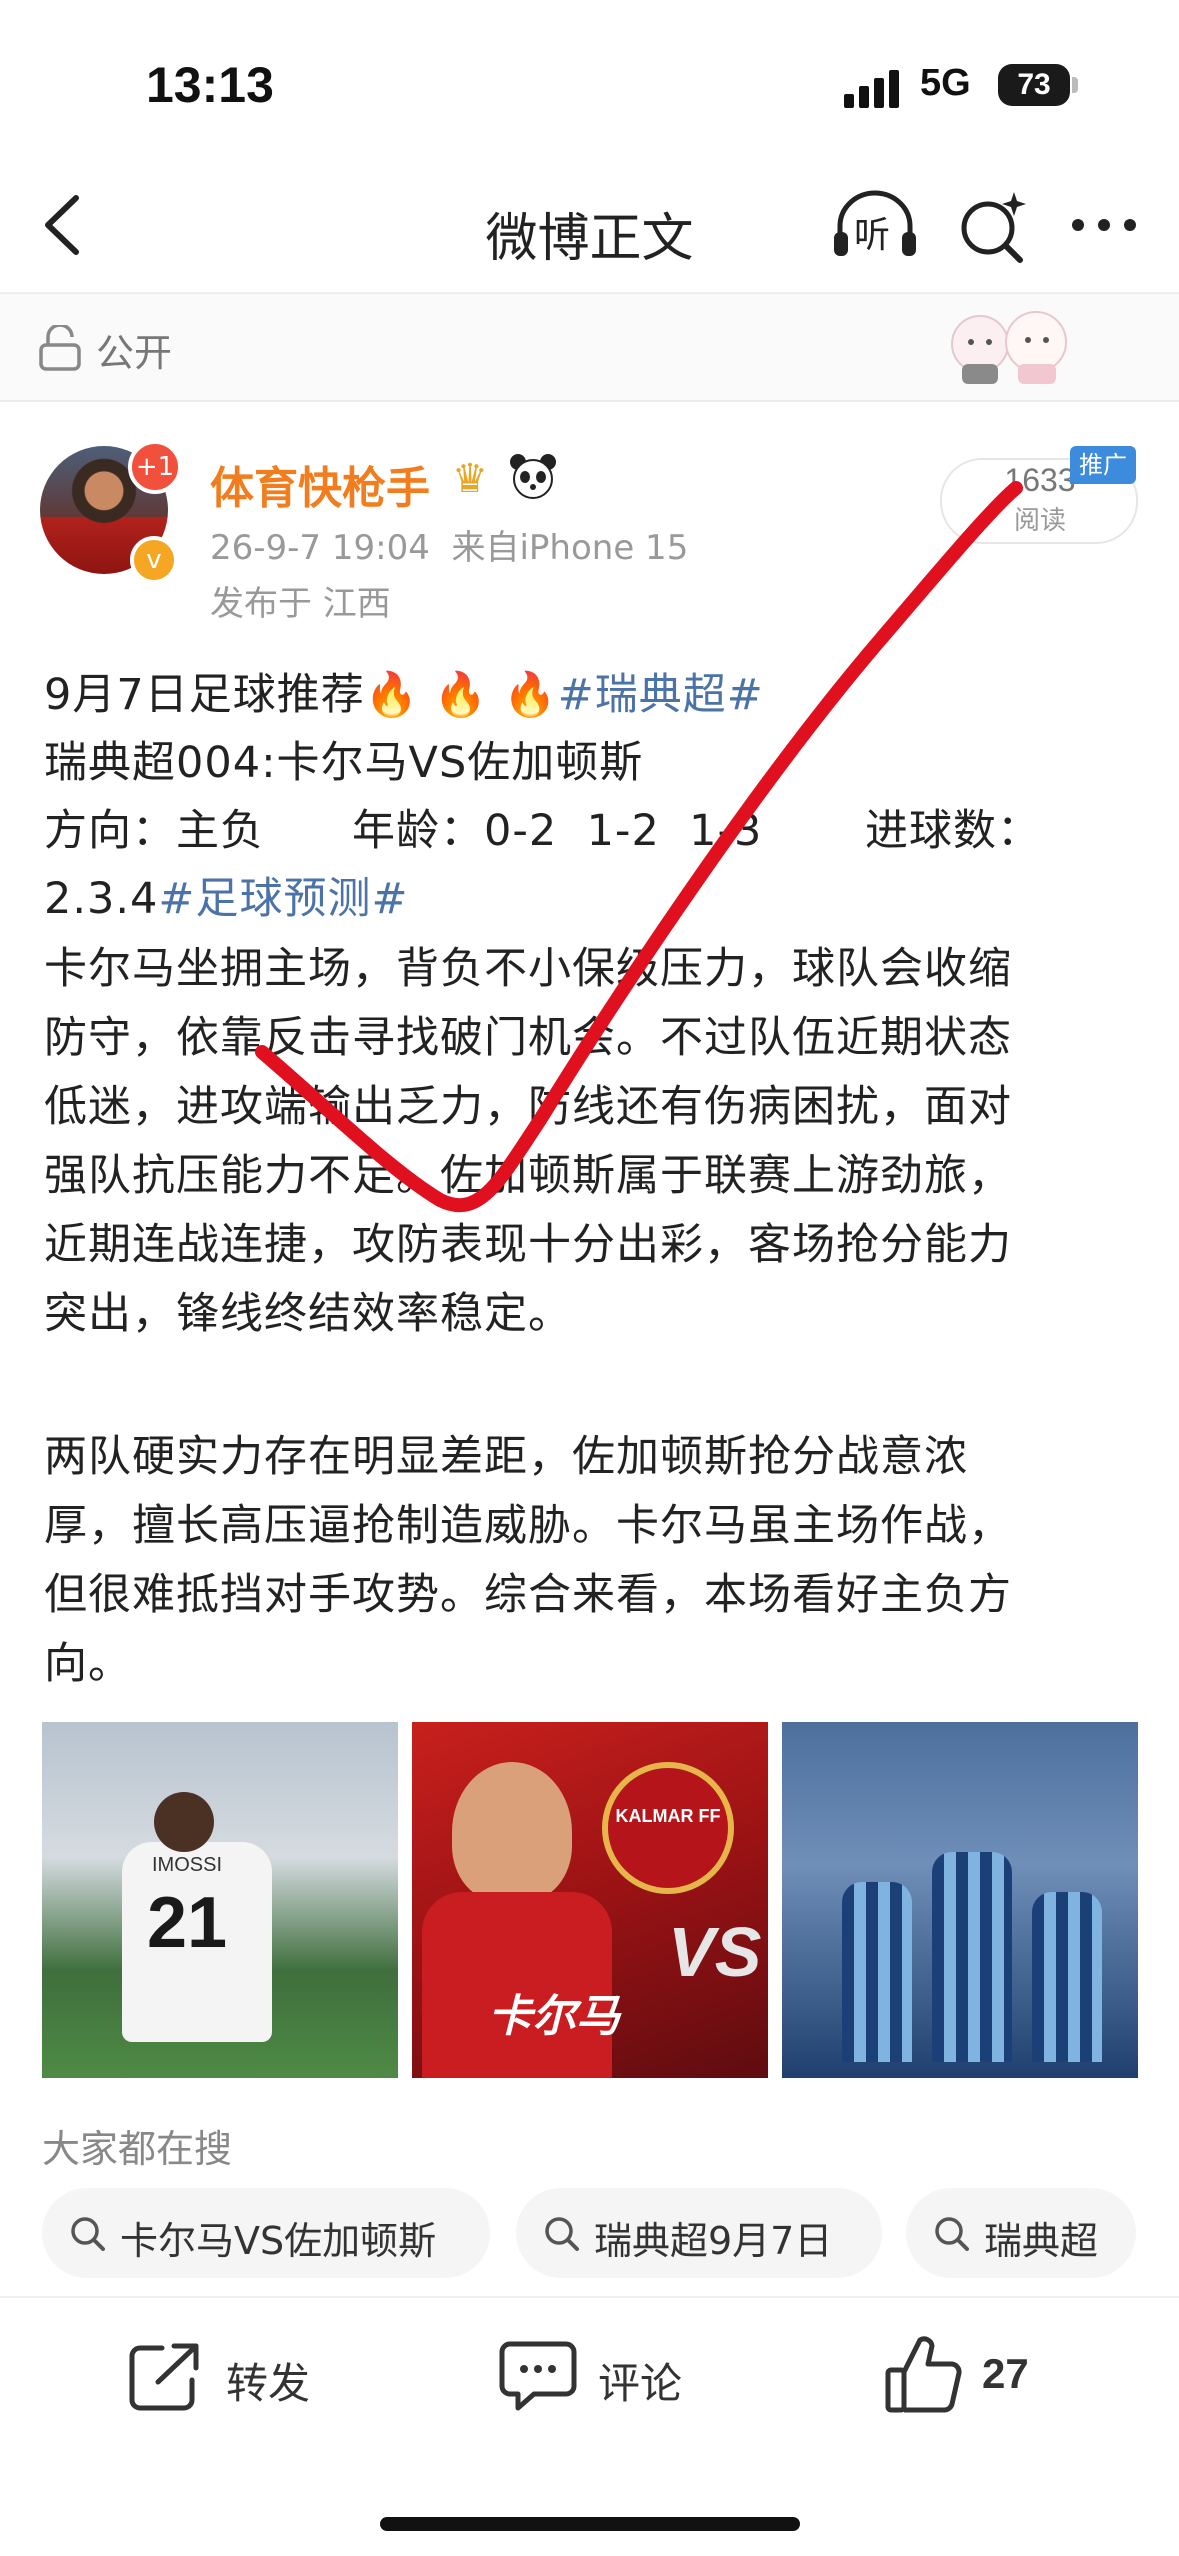 This screenshot has height=2556, width=1179. I want to click on like-count: 27, so click(1005, 2373).